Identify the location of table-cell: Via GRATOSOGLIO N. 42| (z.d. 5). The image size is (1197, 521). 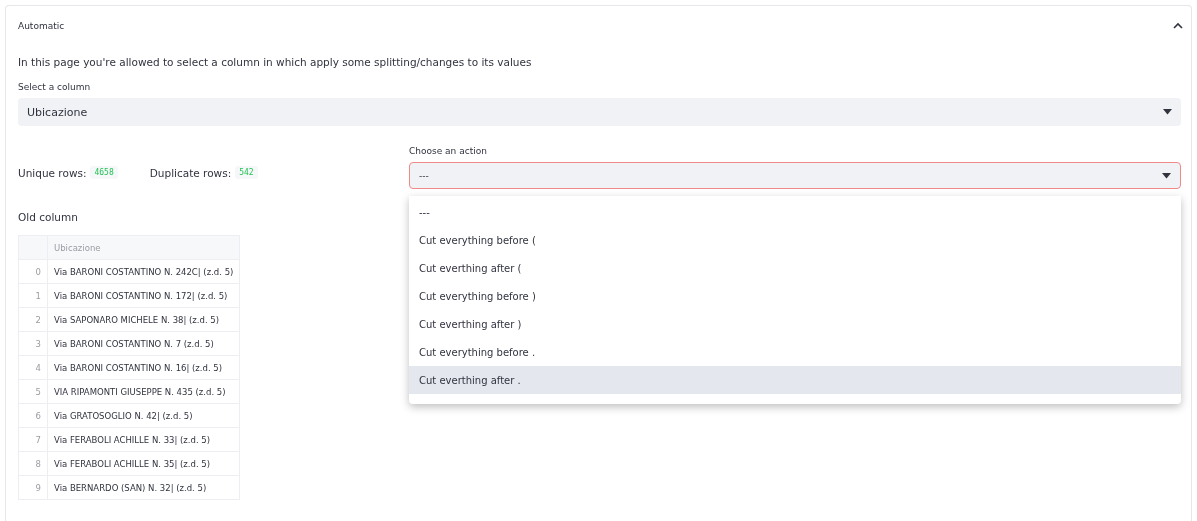
(143, 415).